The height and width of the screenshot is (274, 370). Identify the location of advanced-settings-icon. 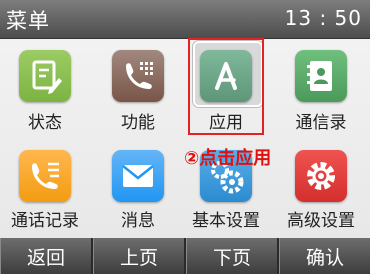
(321, 176).